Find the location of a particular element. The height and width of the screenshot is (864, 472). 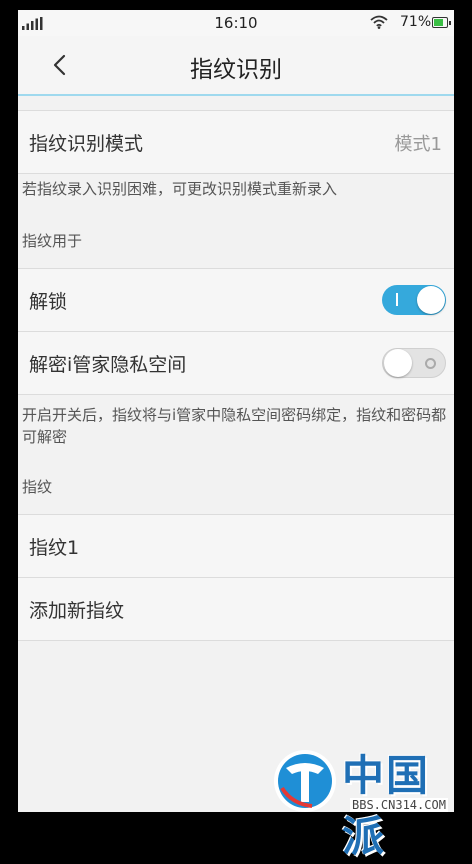

page-title: 指纹识别 is located at coordinates (236, 70).